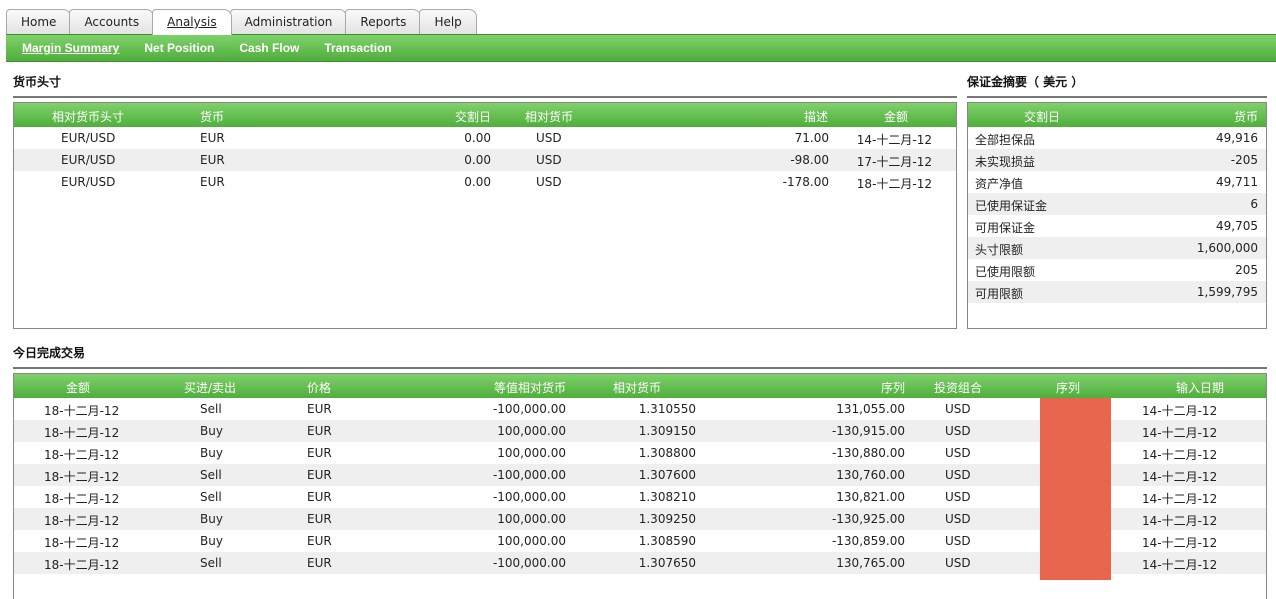 The width and height of the screenshot is (1276, 599). I want to click on header-col: 描述, so click(816, 116).